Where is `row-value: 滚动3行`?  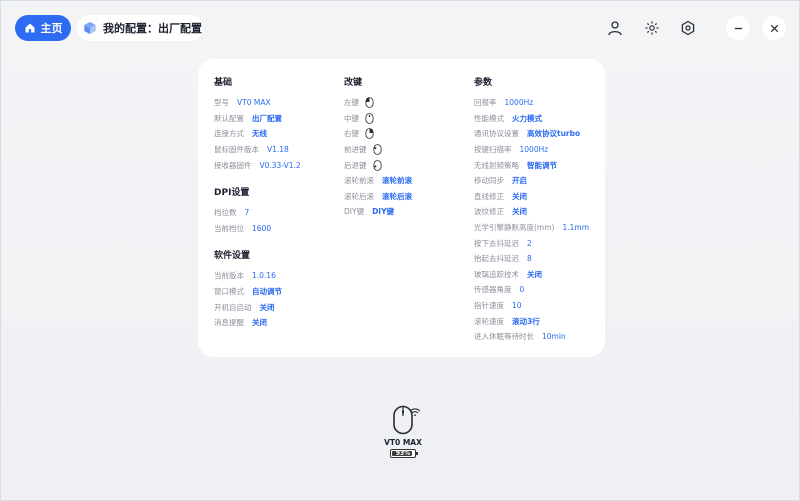
row-value: 滚动3行 is located at coordinates (526, 321).